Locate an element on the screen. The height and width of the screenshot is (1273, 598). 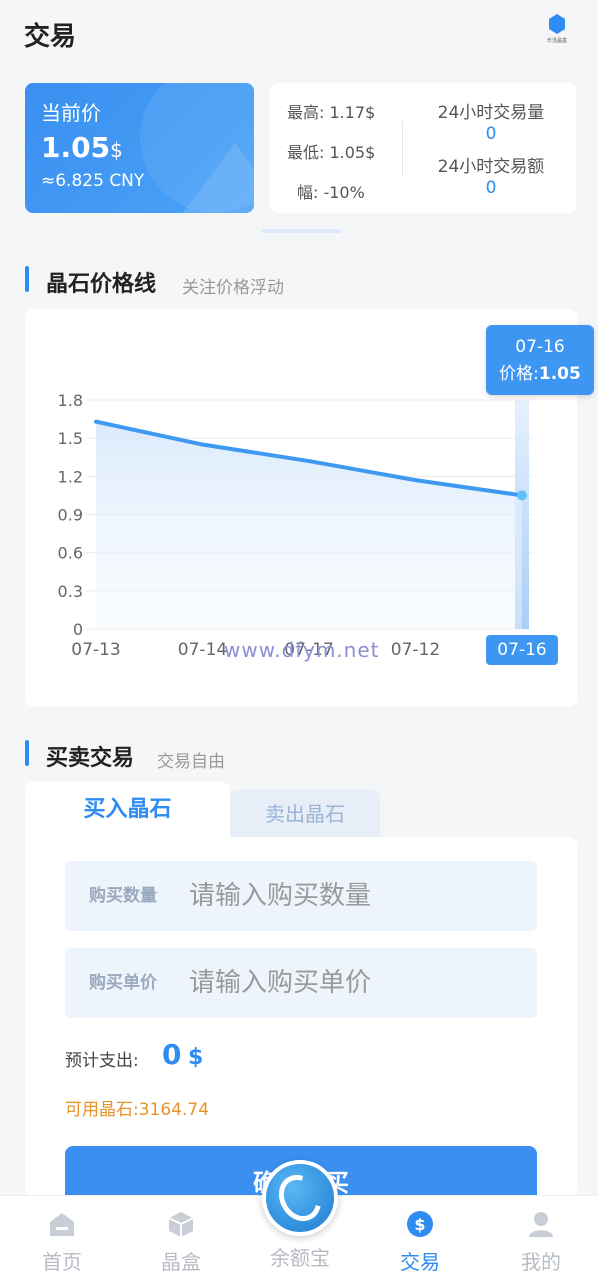
trade-section-title: 买卖交易 is located at coordinates (90, 758).